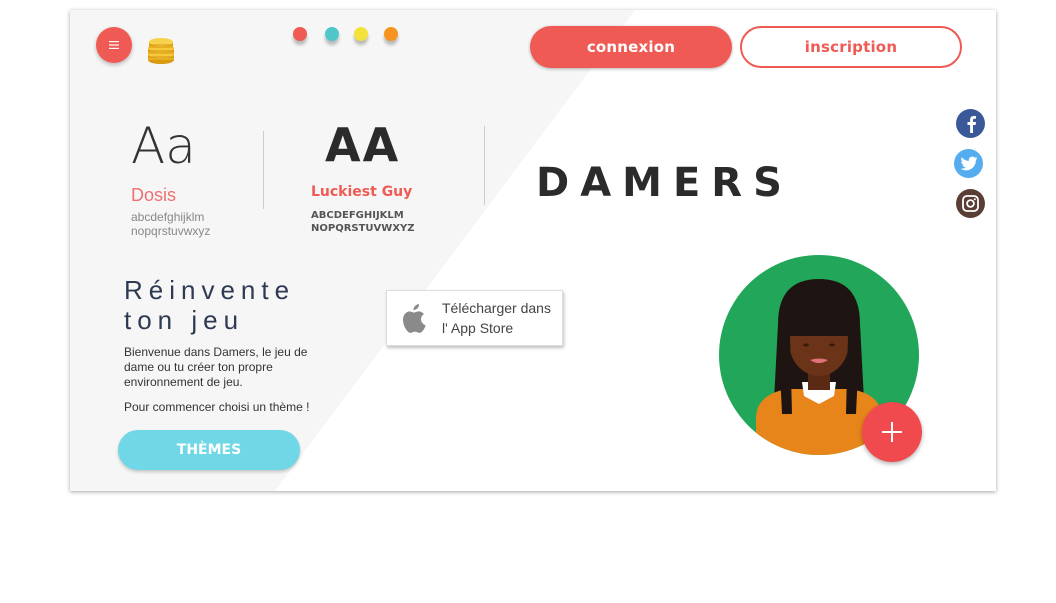  I want to click on font-alphabet-dosis: abcdefghijklm nopqrstuvwxyz, so click(181, 224).